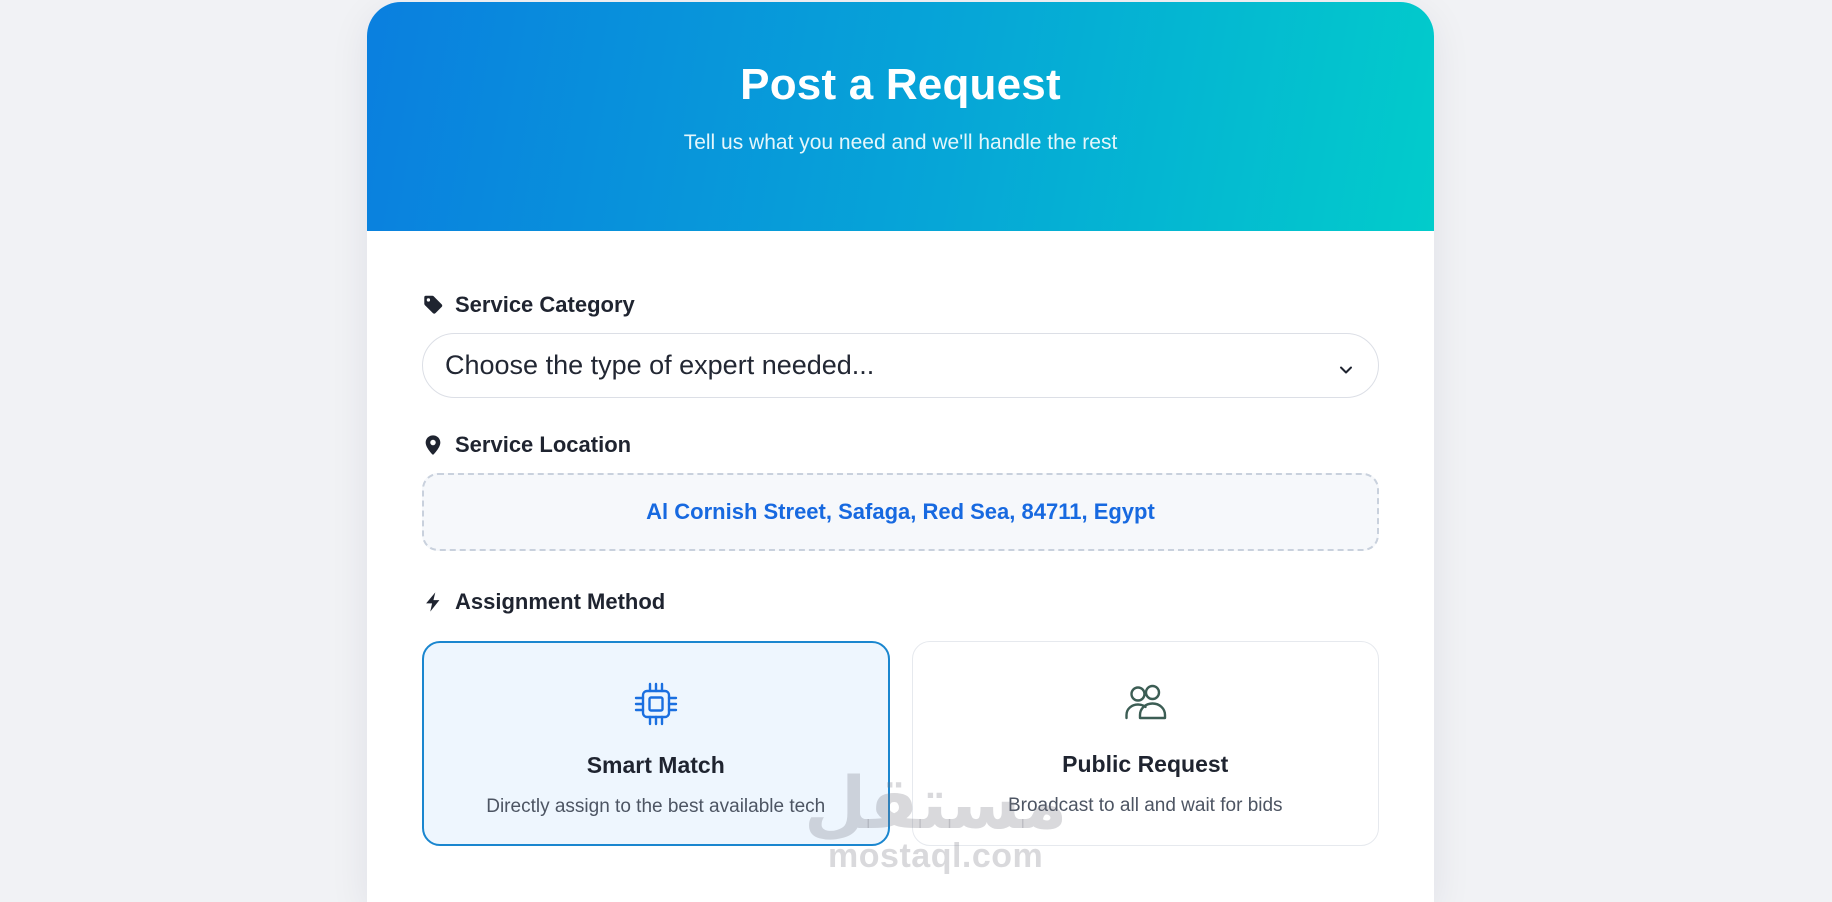 The image size is (1832, 902). What do you see at coordinates (1145, 805) in the screenshot?
I see `public-request-description: Broadcast to all and wait for bids` at bounding box center [1145, 805].